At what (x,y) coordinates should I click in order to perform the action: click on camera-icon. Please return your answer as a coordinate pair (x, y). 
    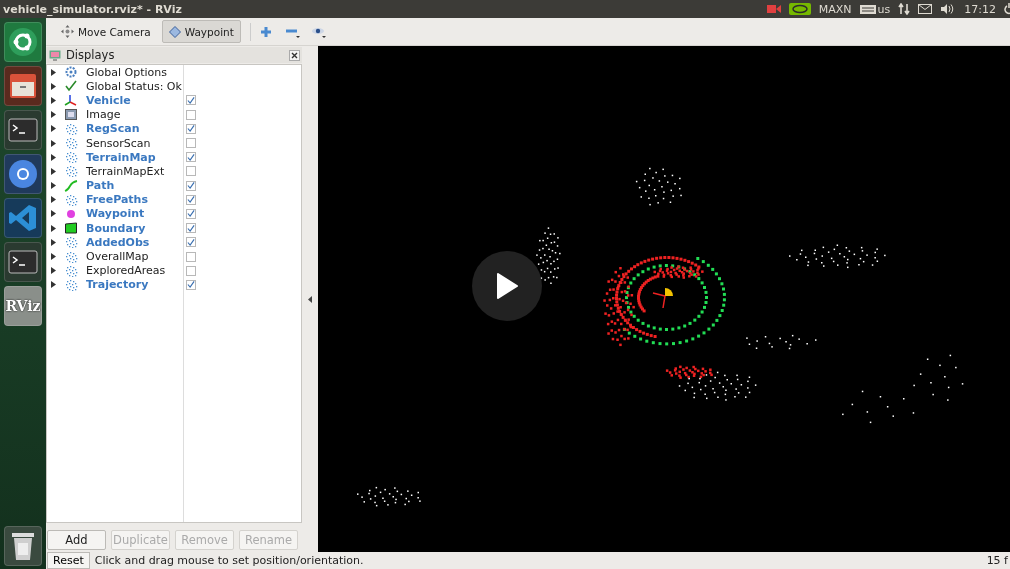
    Looking at the image, I should click on (773, 9).